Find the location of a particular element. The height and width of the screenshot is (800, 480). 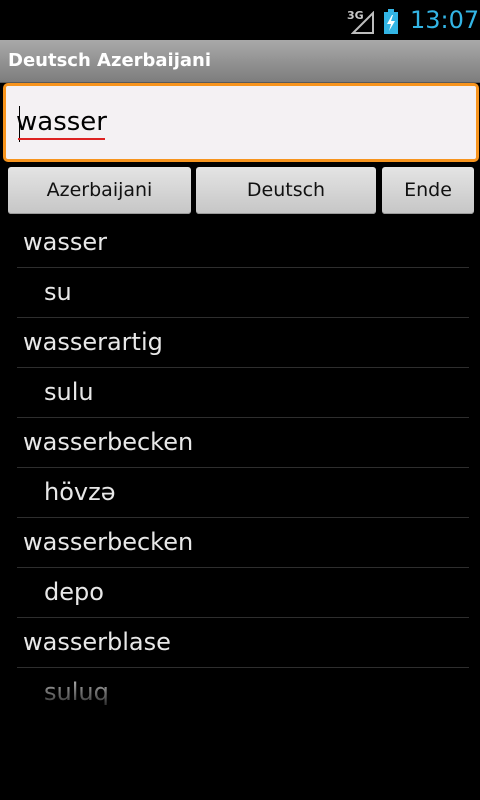

translation-text: hövzə is located at coordinates (80, 492).